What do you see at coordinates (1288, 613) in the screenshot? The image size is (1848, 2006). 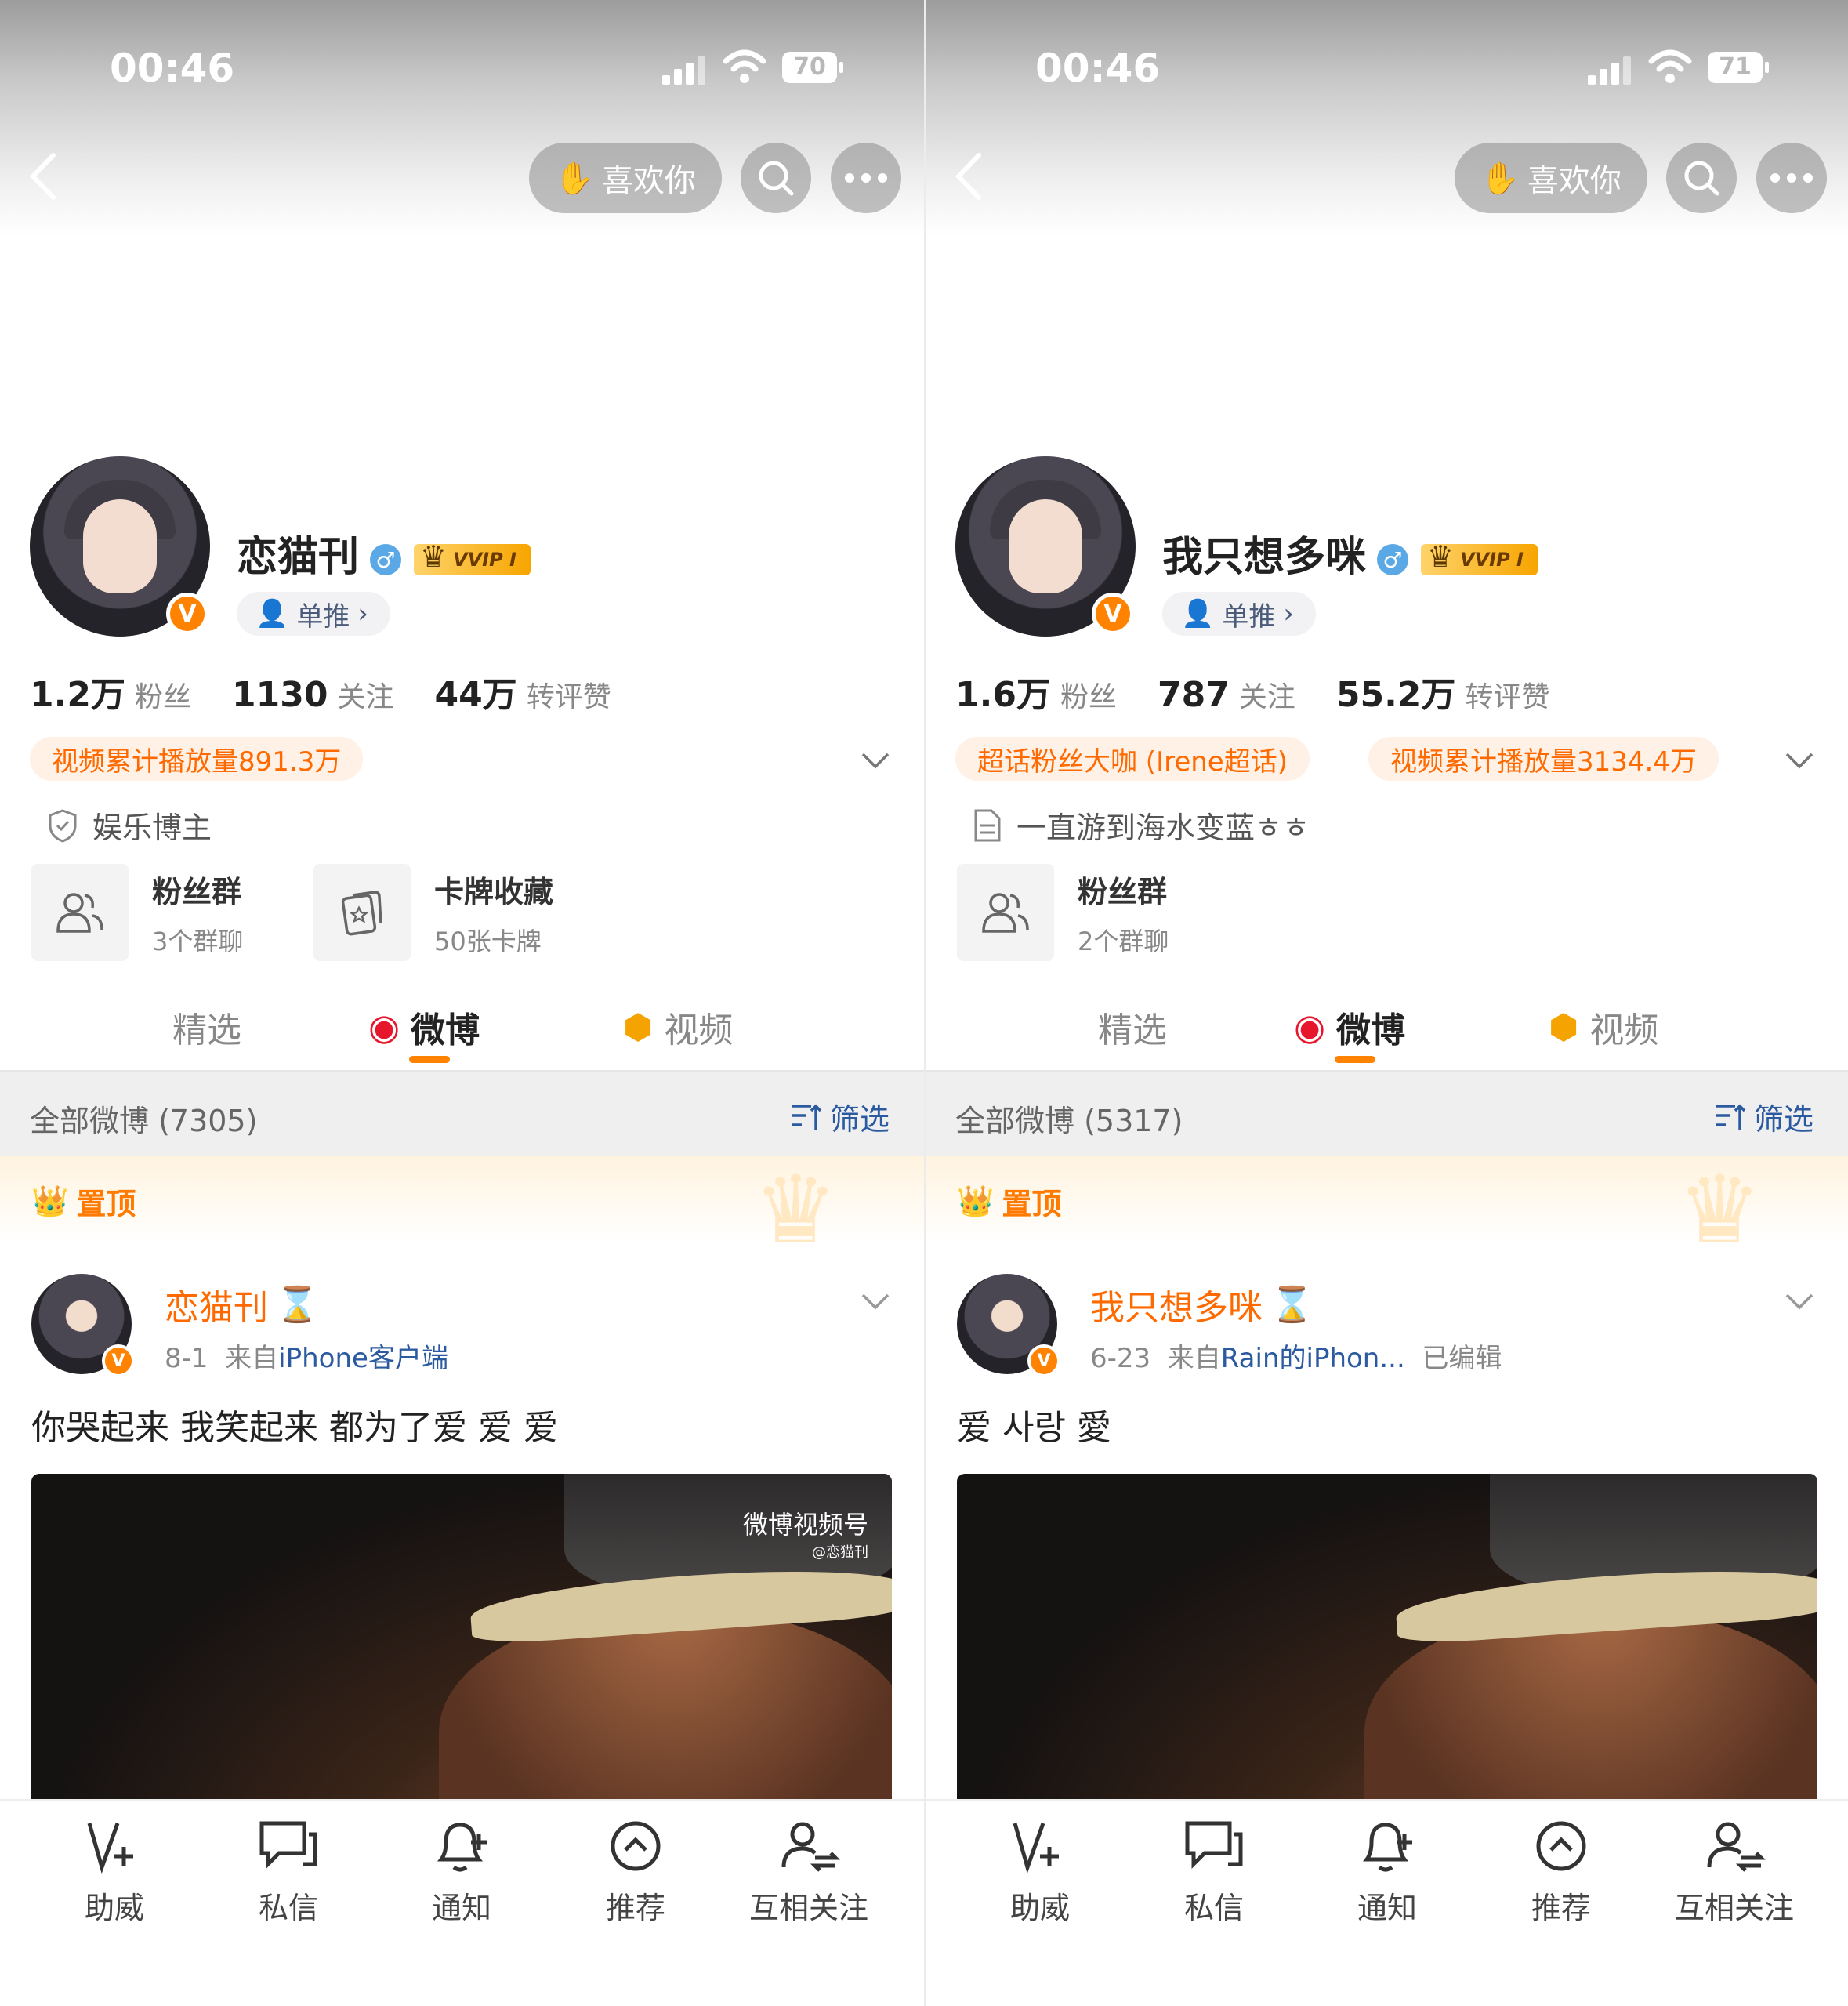 I see `chevron-right-icon: ›` at bounding box center [1288, 613].